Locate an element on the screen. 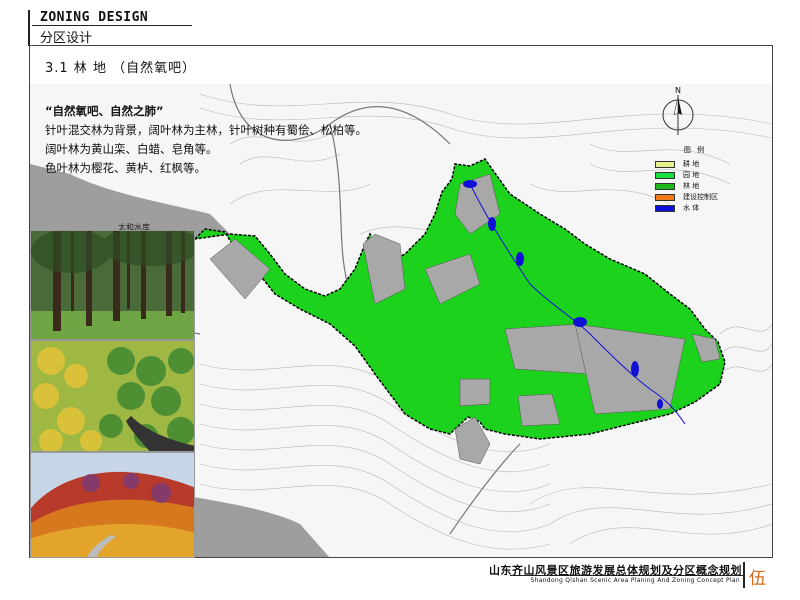 This screenshot has width=800, height=600. legend-label: 建设控制区 is located at coordinates (700, 197).